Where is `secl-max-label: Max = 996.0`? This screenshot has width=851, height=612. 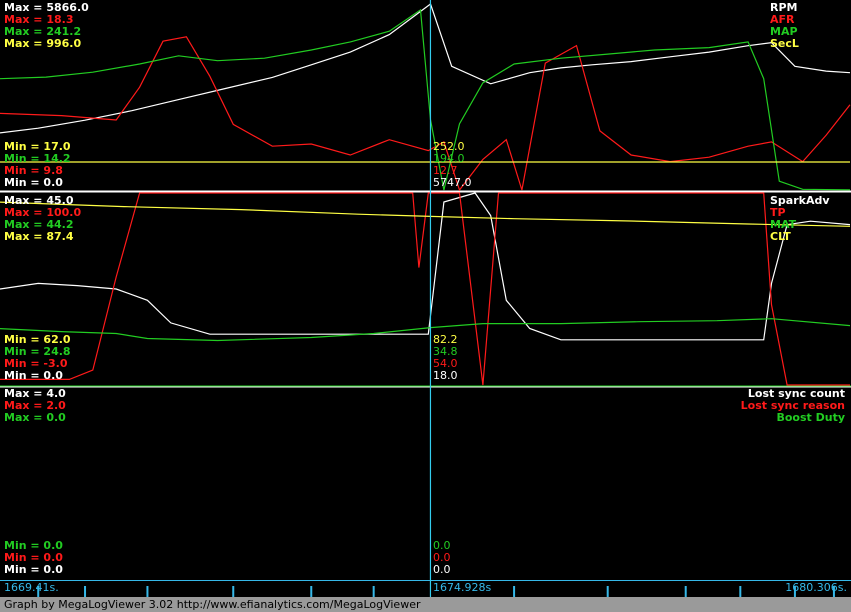
secl-max-label: Max = 996.0 is located at coordinates (43, 43).